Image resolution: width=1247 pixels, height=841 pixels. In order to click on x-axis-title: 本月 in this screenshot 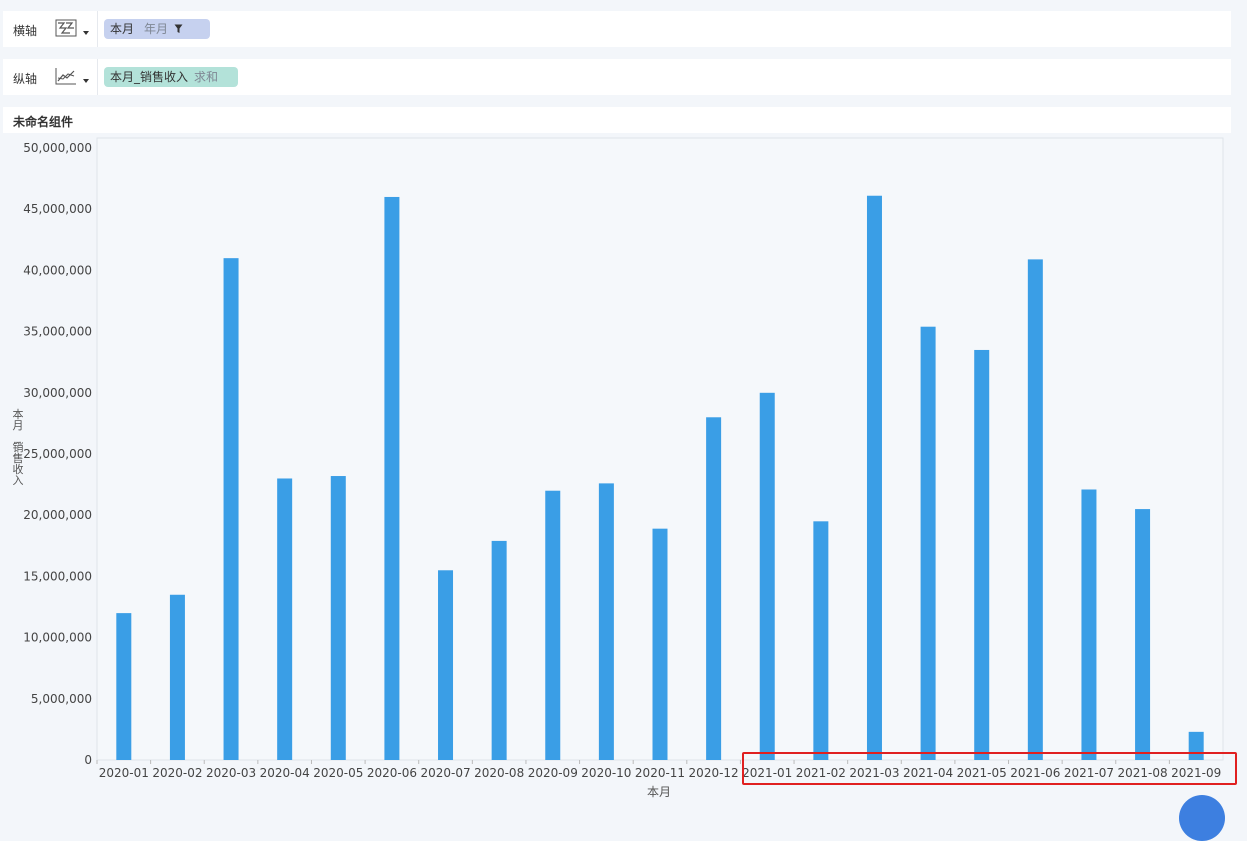, I will do `click(659, 792)`.